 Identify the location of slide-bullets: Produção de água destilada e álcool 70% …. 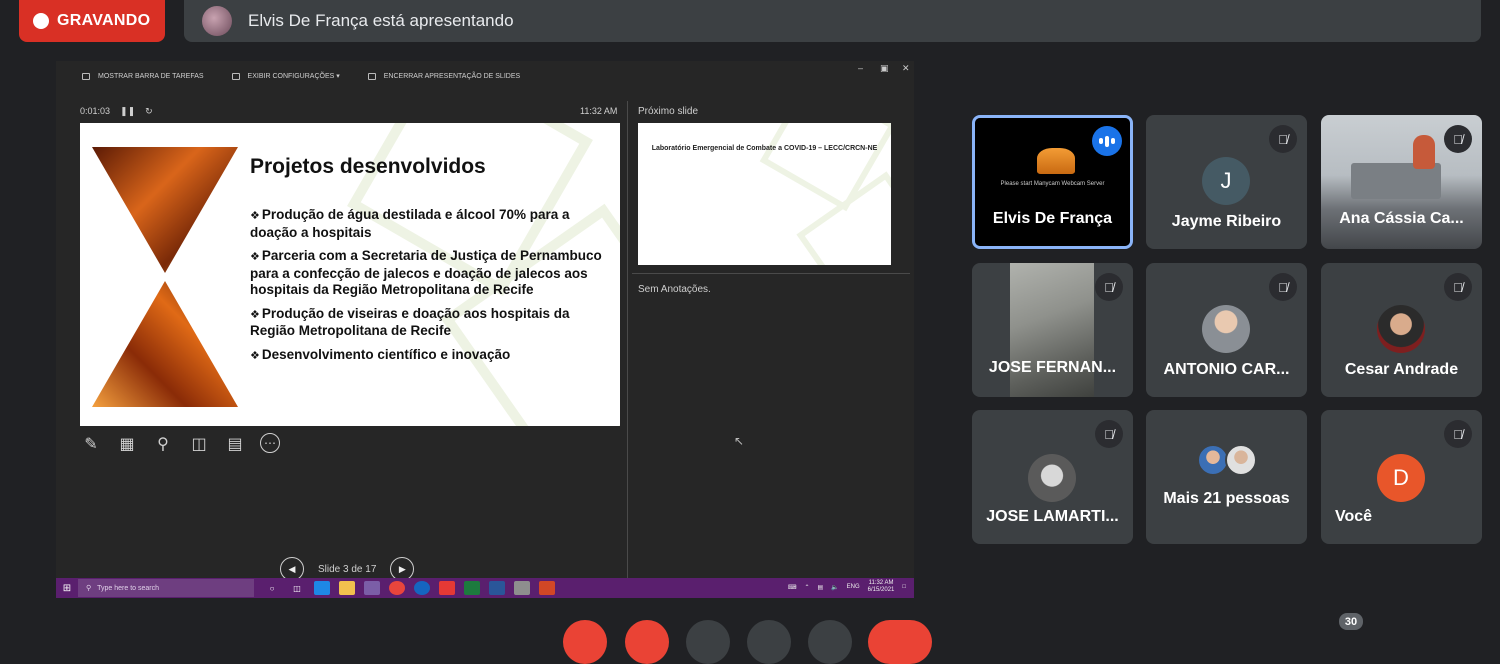
(432, 289).